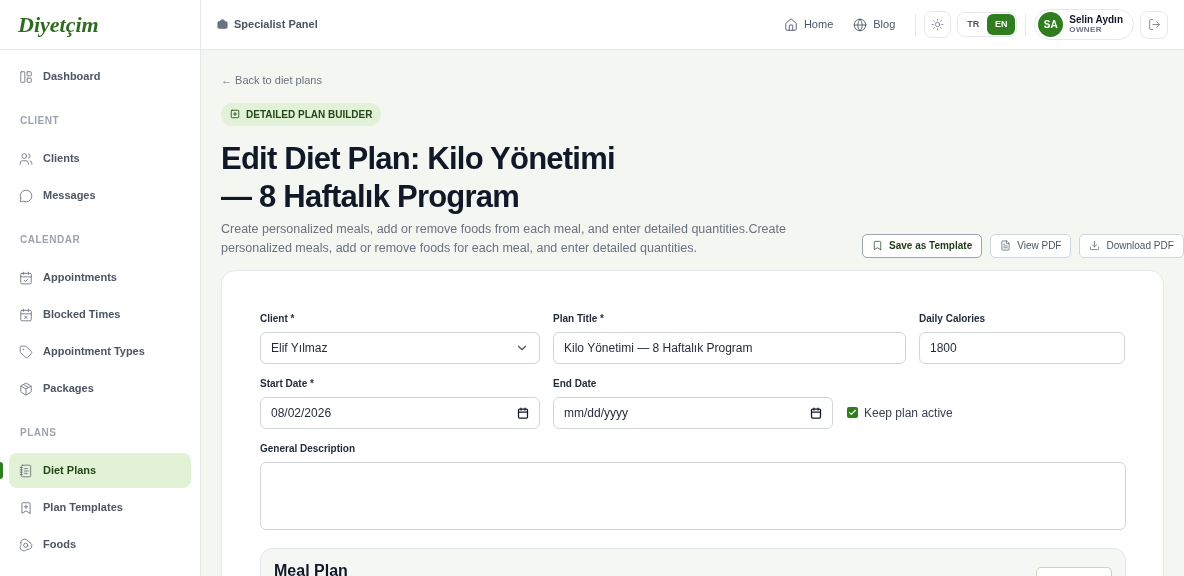 This screenshot has height=576, width=1184. What do you see at coordinates (287, 383) in the screenshot?
I see `field-label: Start Date *` at bounding box center [287, 383].